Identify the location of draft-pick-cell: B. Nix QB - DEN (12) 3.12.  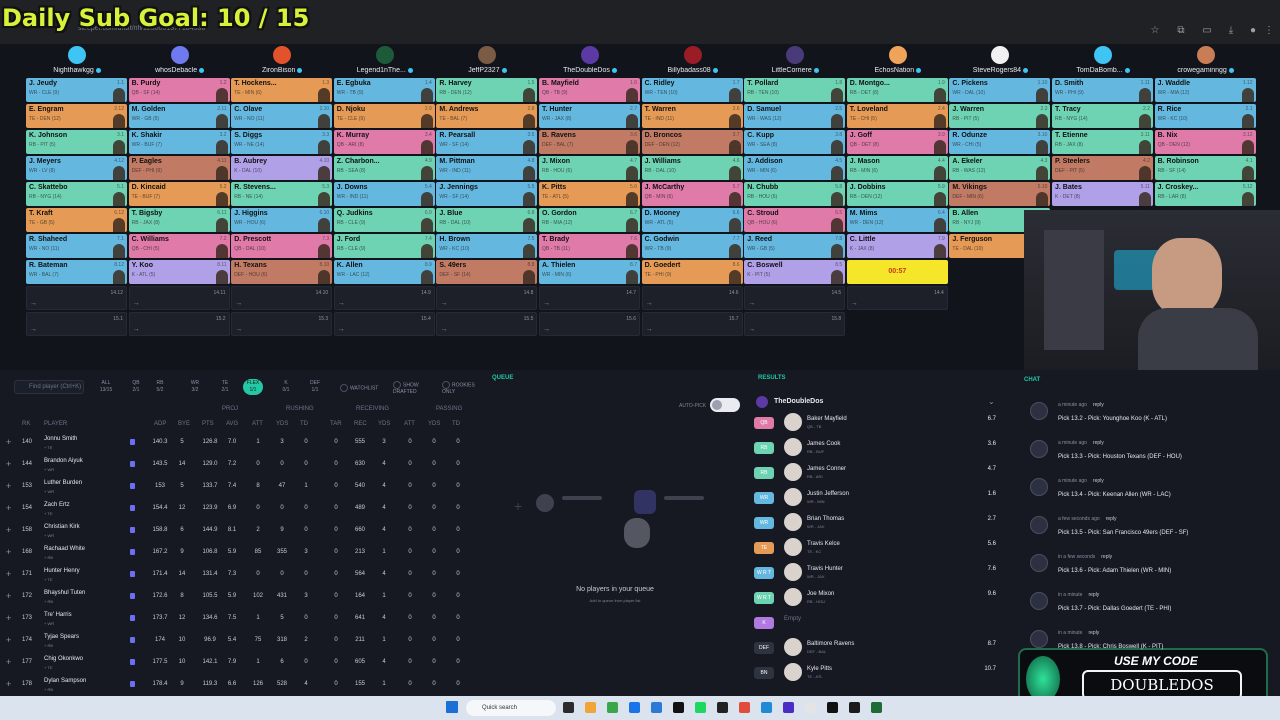
(1205, 142).